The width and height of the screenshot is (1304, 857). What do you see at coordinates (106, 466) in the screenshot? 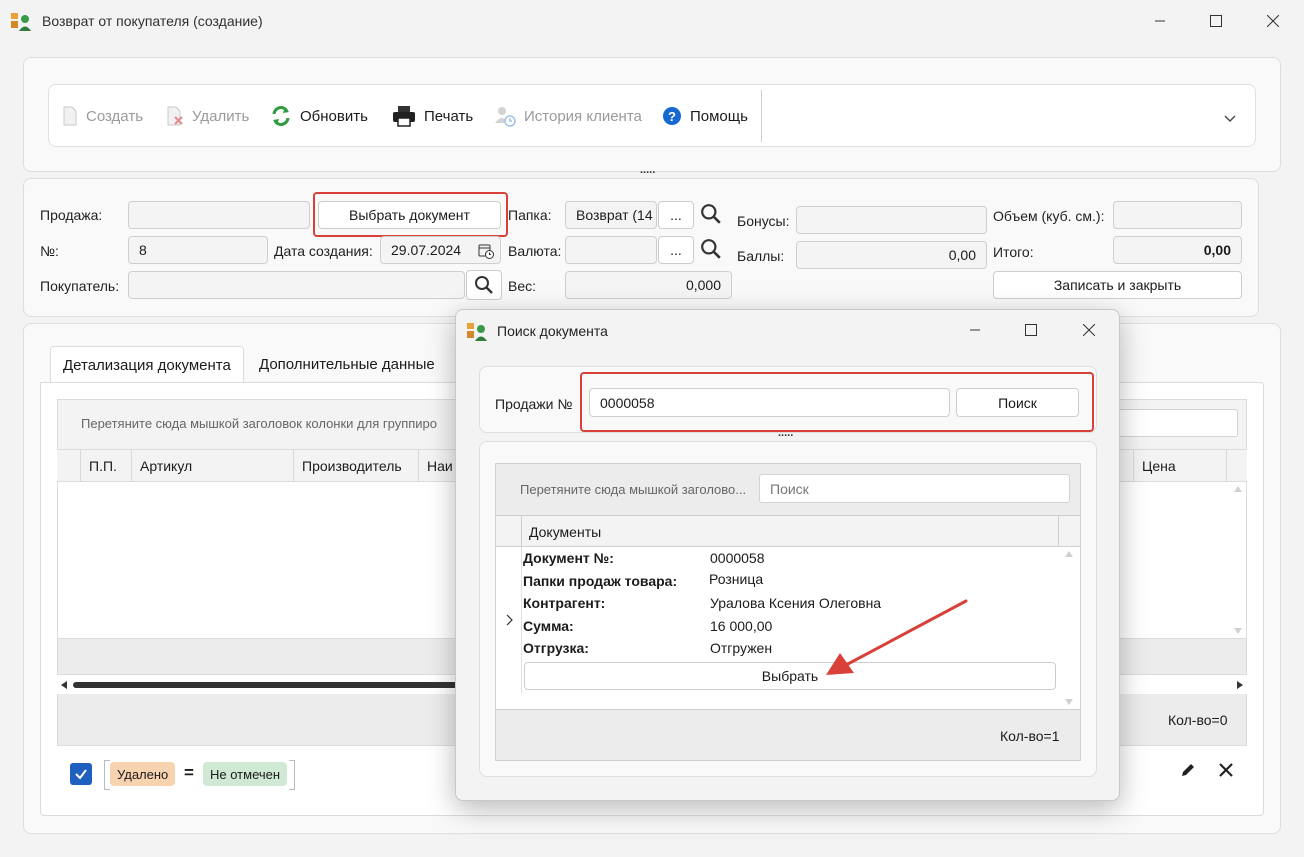
I see `column-pp: П.П.` at bounding box center [106, 466].